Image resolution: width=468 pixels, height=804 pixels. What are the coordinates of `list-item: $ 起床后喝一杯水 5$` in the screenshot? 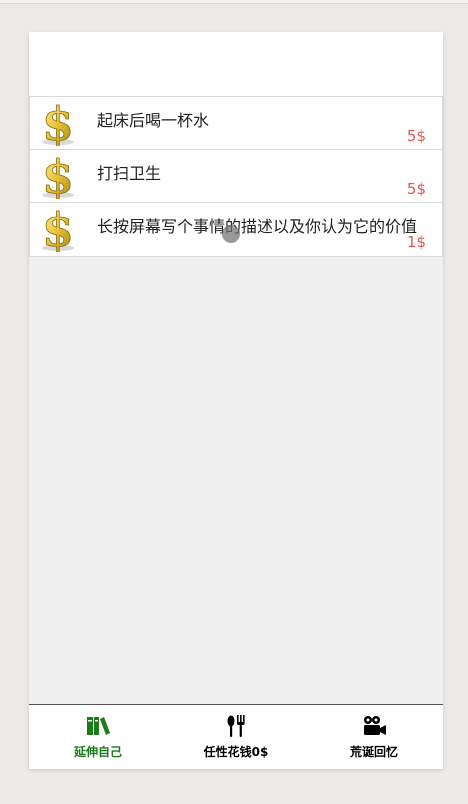 It's located at (236, 122).